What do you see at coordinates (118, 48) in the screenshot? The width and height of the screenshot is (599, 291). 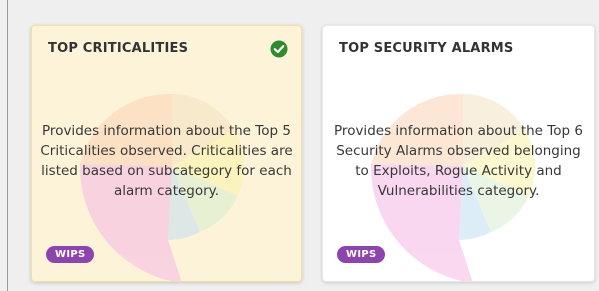 I see `card-title: TOP CRITICALITIES` at bounding box center [118, 48].